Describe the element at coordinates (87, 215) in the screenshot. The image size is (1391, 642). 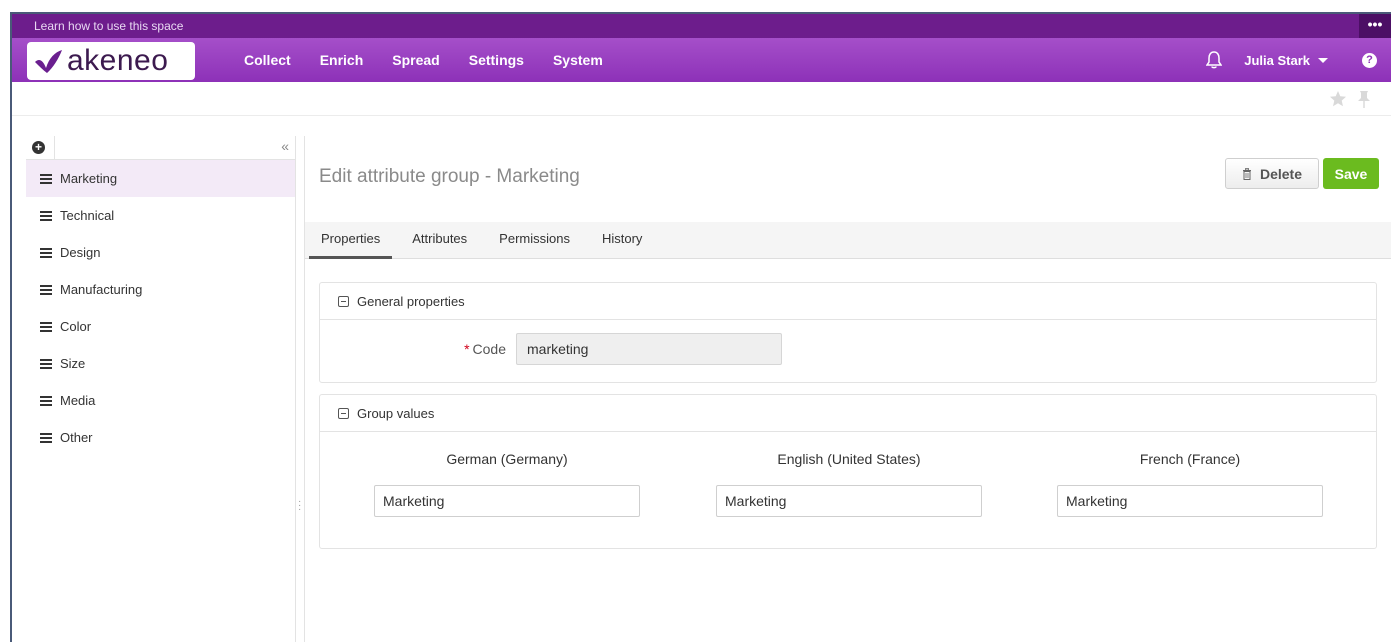
I see `sidebar-item-label: Technical` at that location.